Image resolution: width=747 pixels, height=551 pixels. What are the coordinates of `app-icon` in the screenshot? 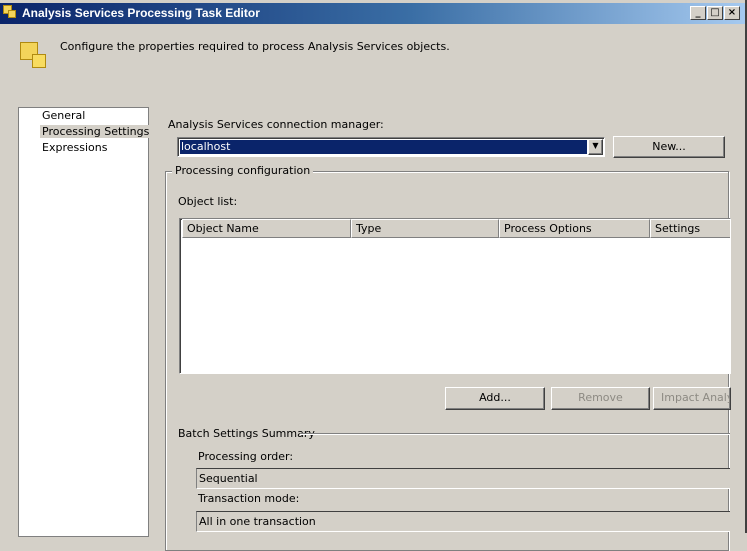 It's located at (10, 12).